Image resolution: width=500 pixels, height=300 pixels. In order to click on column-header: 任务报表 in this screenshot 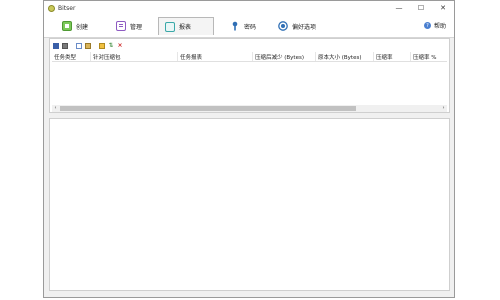, I will do `click(191, 57)`.